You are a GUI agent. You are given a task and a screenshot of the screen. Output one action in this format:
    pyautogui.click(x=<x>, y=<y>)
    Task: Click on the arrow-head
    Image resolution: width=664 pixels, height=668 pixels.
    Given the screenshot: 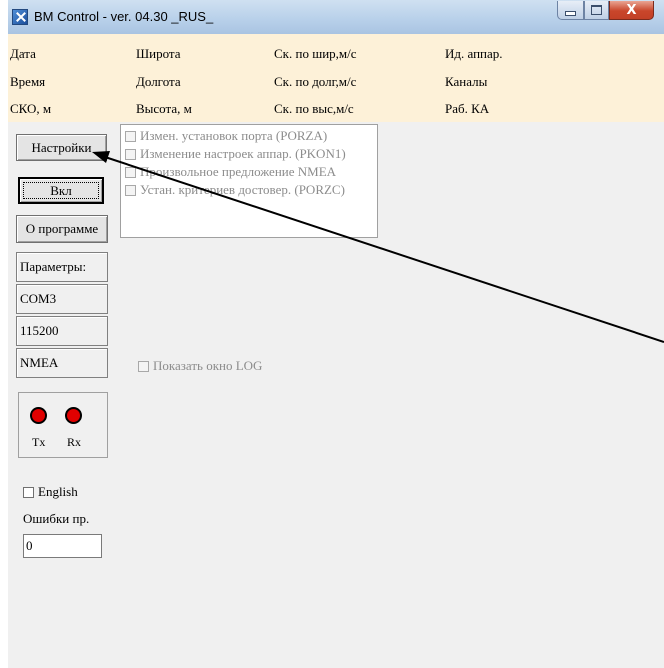 What is the action you would take?
    pyautogui.click(x=101, y=157)
    